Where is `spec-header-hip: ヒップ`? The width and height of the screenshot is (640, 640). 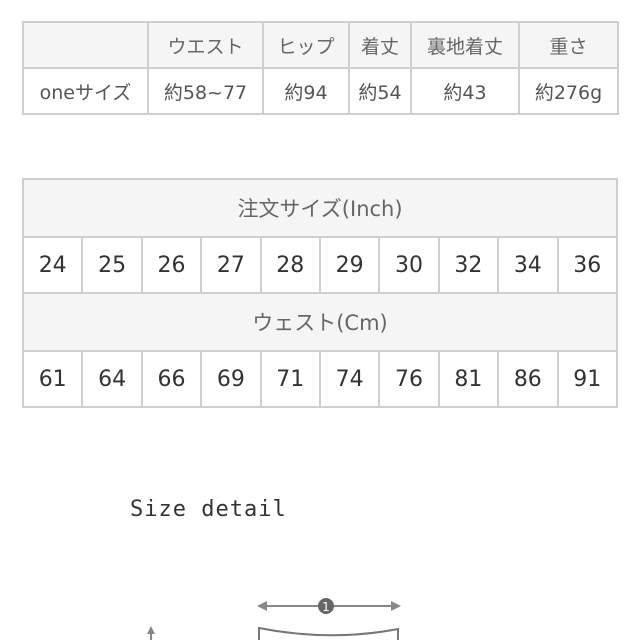 spec-header-hip: ヒップ is located at coordinates (306, 45).